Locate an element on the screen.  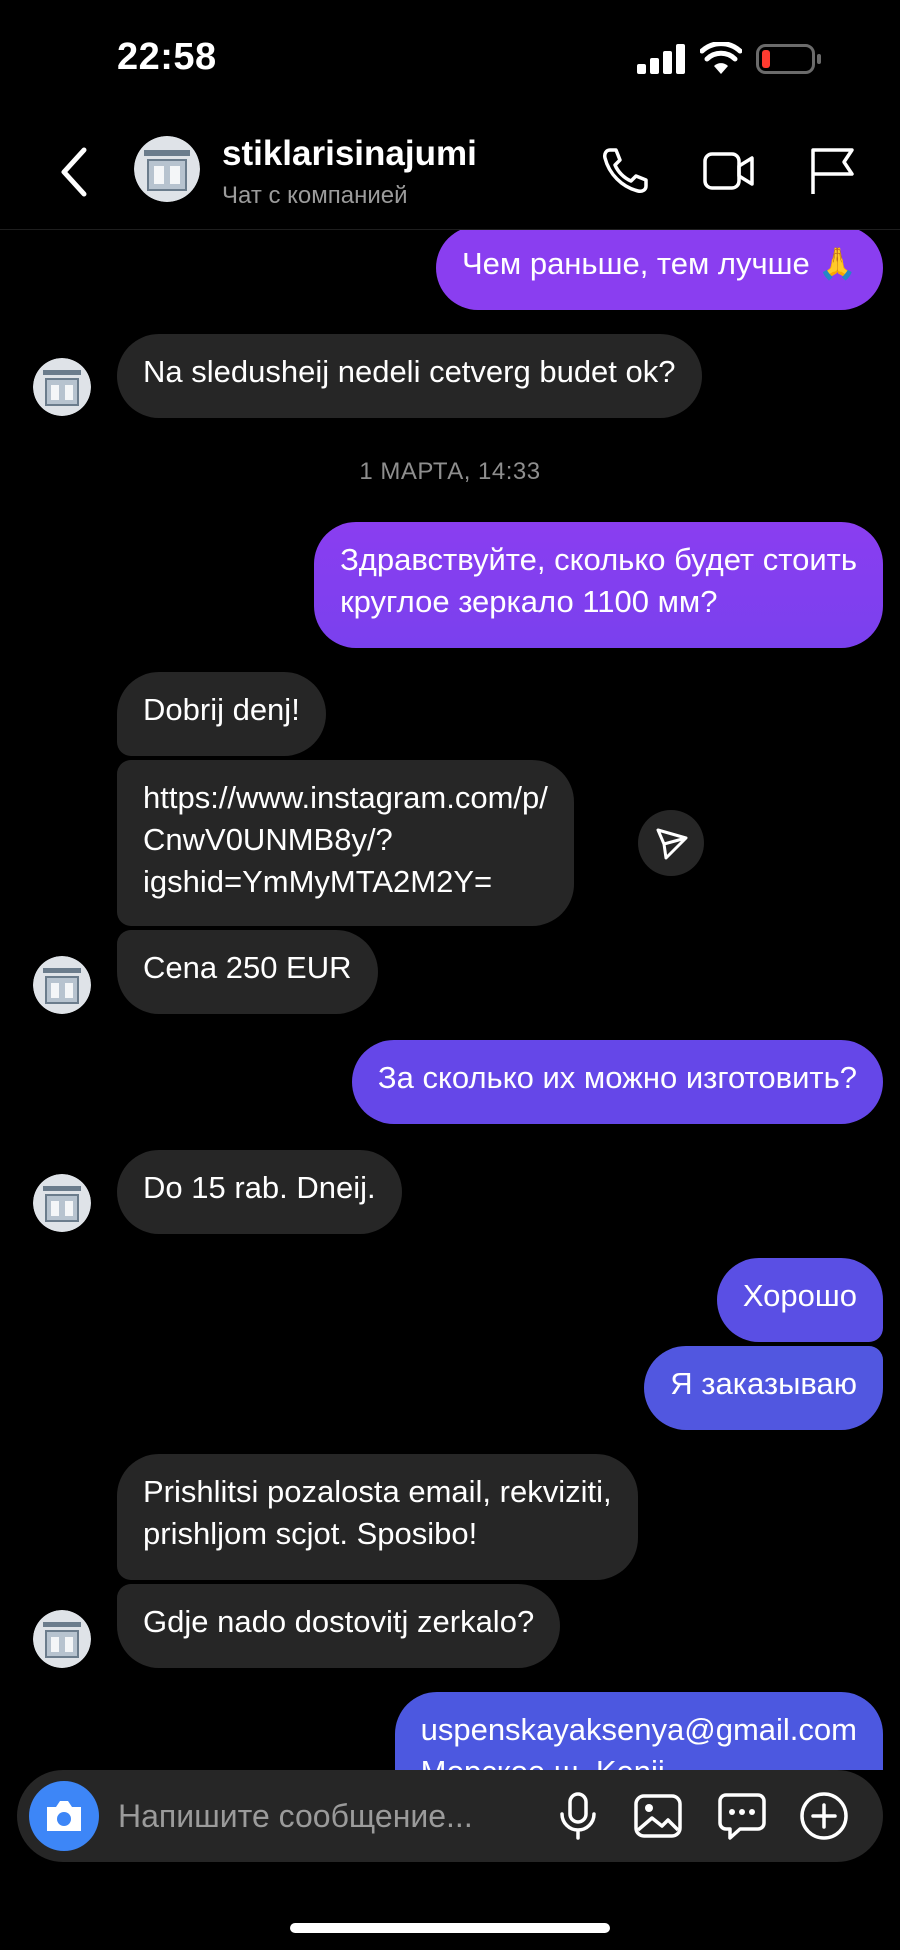
home-indicator is located at coordinates (450, 1928).